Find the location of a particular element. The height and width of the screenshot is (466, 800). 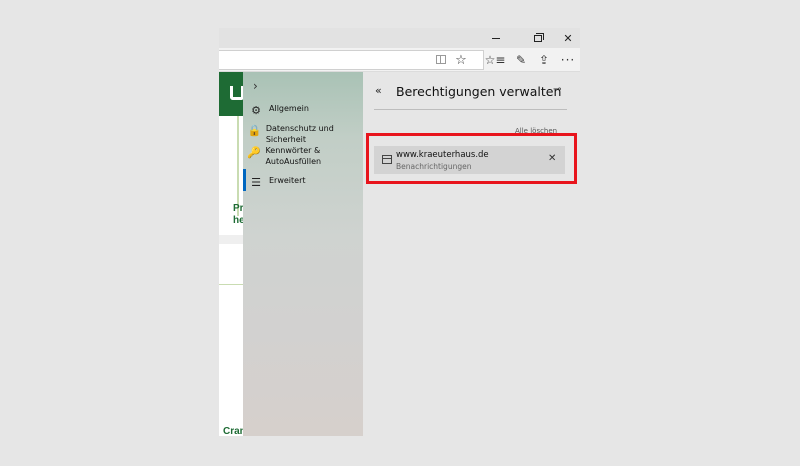

sidebar-item-kennwoerter: 🔑 Kennwörter & AutoAusfüllen is located at coordinates (303, 156).